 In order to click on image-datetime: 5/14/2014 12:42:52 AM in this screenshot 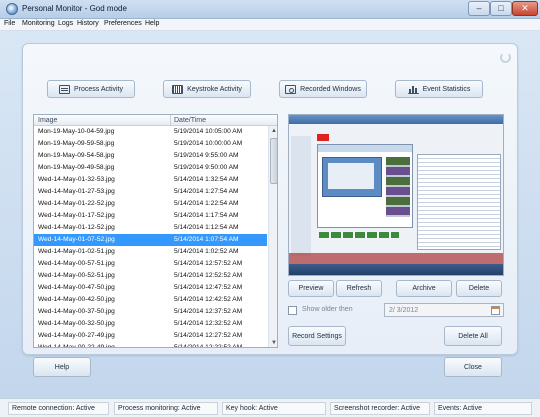, I will do `click(208, 299)`.